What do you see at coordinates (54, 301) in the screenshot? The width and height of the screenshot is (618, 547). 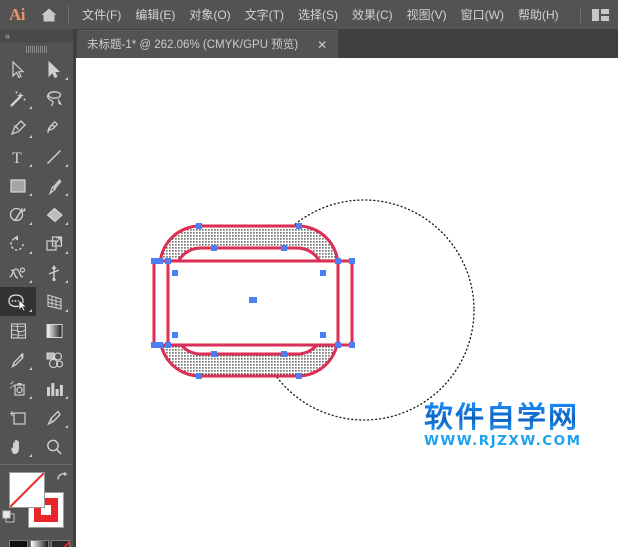 I see `perspective-grid-tool` at bounding box center [54, 301].